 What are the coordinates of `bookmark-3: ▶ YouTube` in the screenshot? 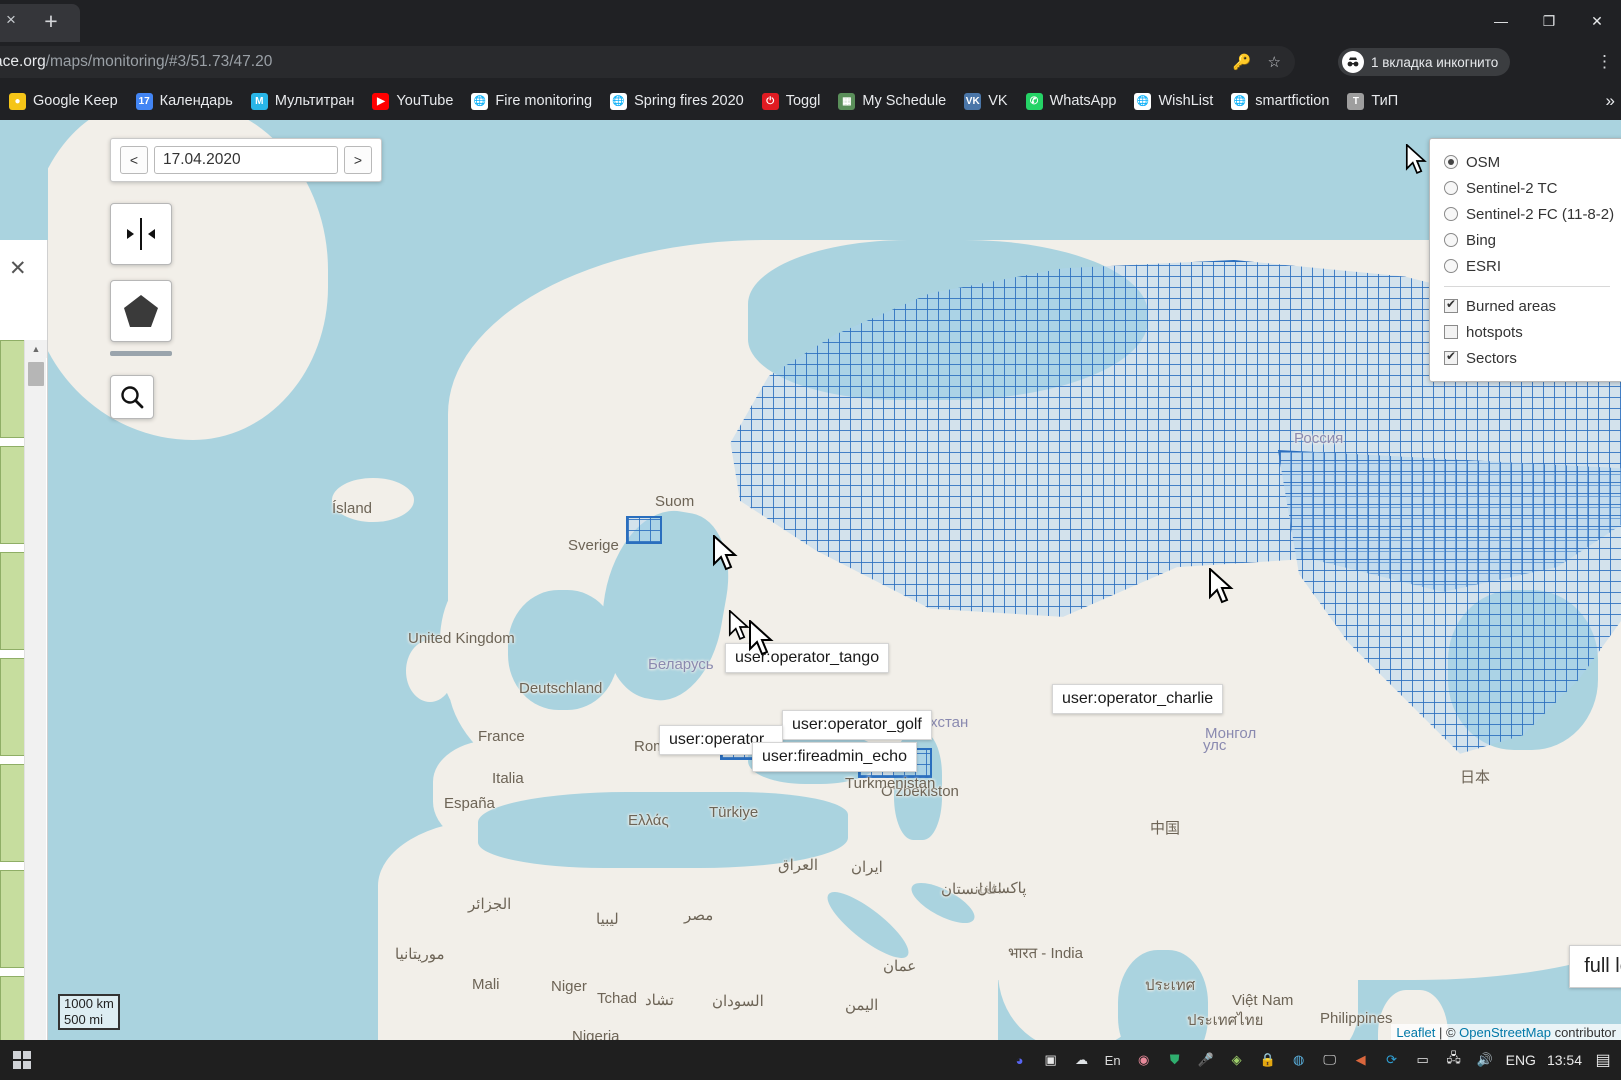 It's located at (412, 101).